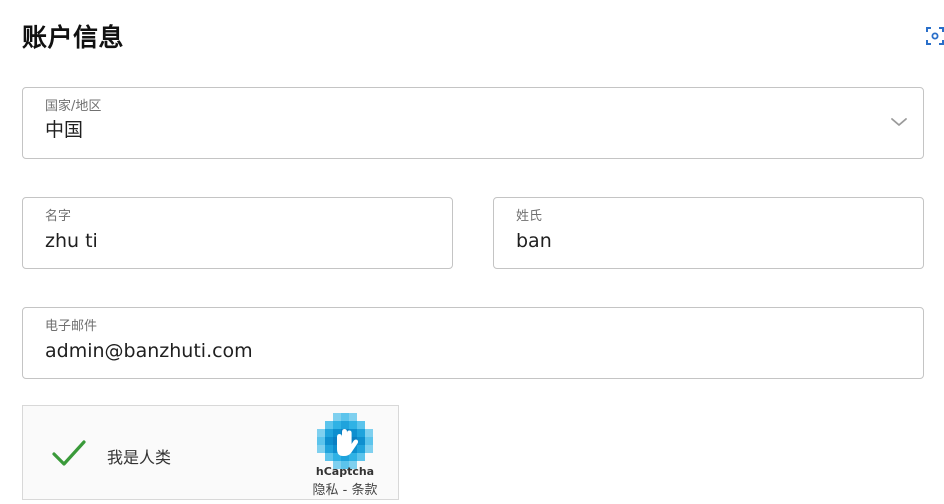 The height and width of the screenshot is (504, 944). I want to click on country-label: 国家/地区, so click(73, 106).